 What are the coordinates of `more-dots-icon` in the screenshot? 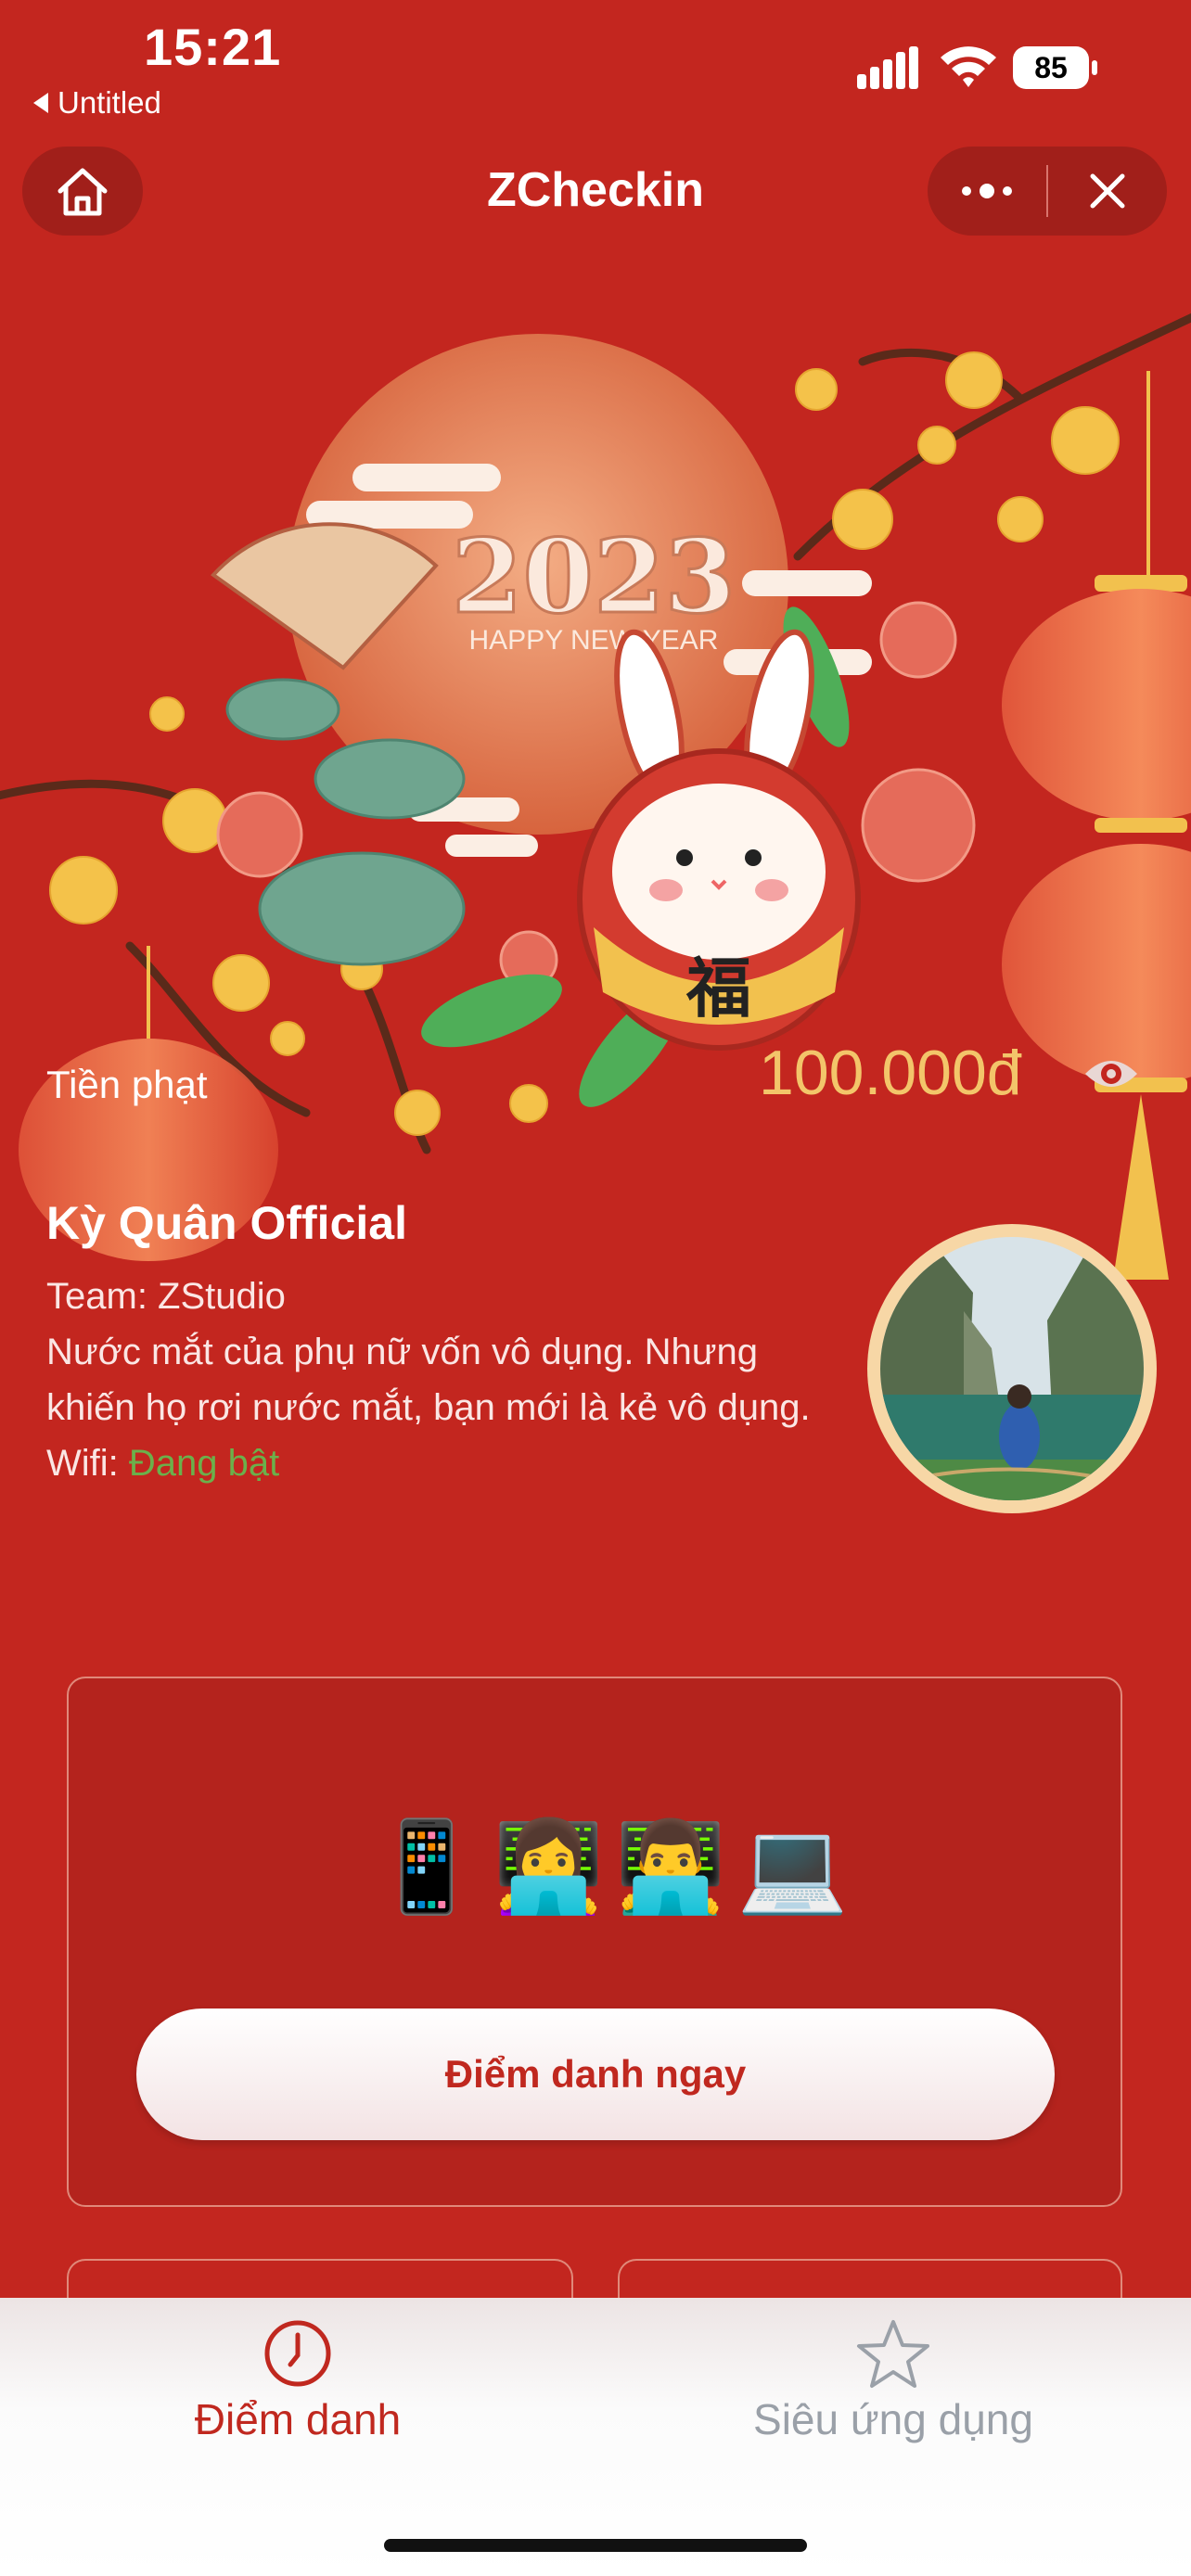 It's located at (987, 191).